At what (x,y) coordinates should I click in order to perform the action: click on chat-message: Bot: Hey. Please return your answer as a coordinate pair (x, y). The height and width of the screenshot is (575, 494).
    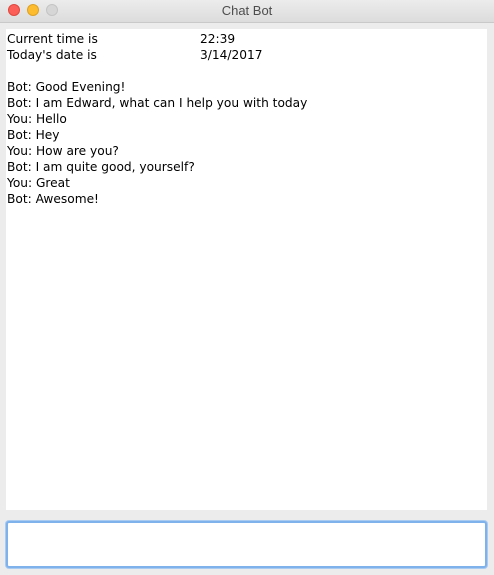
    Looking at the image, I should click on (33, 135).